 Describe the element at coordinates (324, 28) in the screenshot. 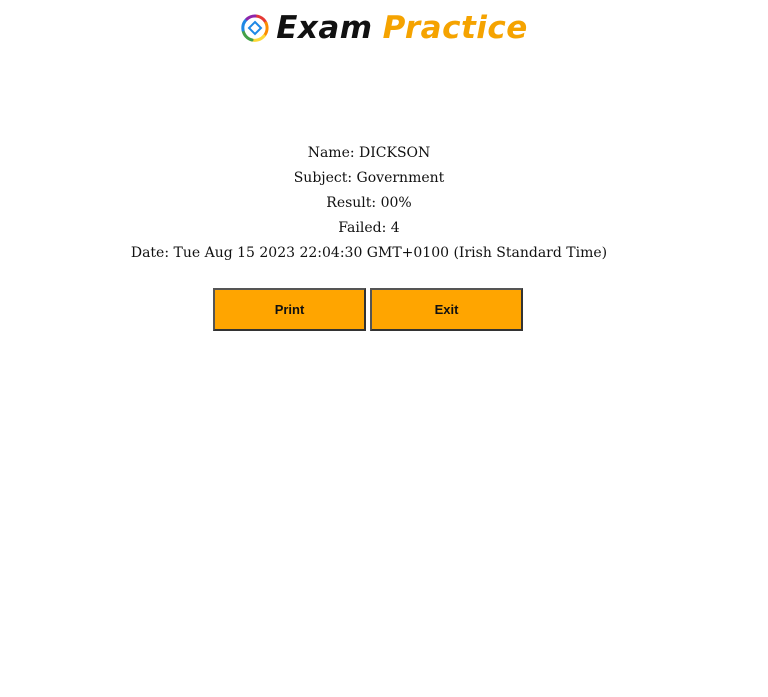

I see `logo-text-exam: Exam` at that location.